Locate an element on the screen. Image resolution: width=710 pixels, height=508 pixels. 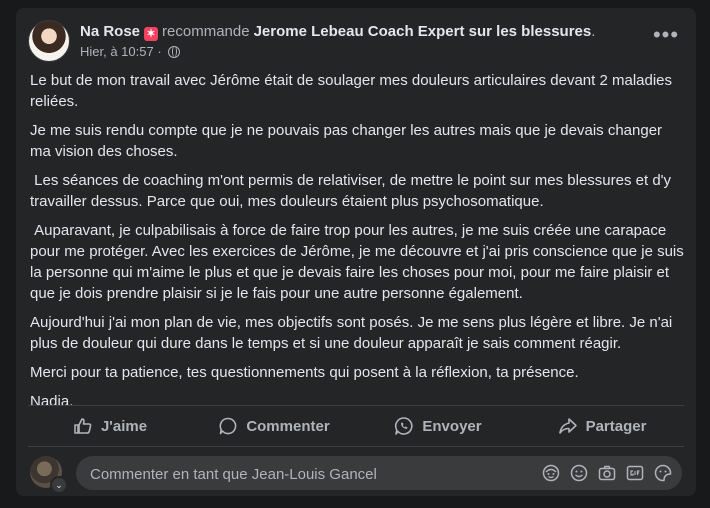
comment-button: Commenter is located at coordinates (274, 426).